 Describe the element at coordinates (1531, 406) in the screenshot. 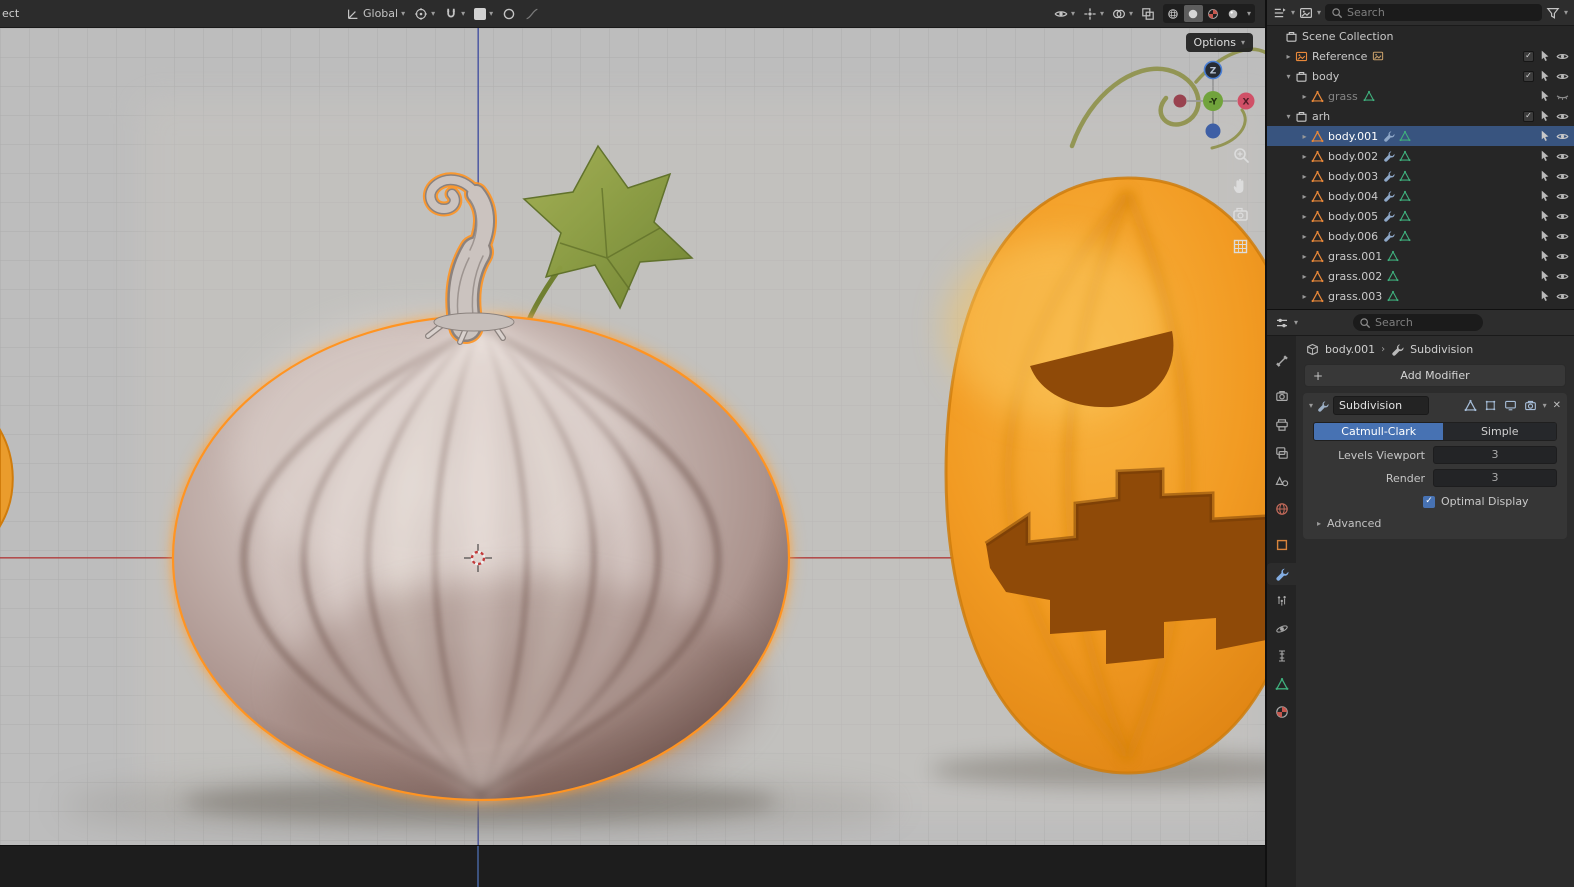

I see `render-toggle` at that location.